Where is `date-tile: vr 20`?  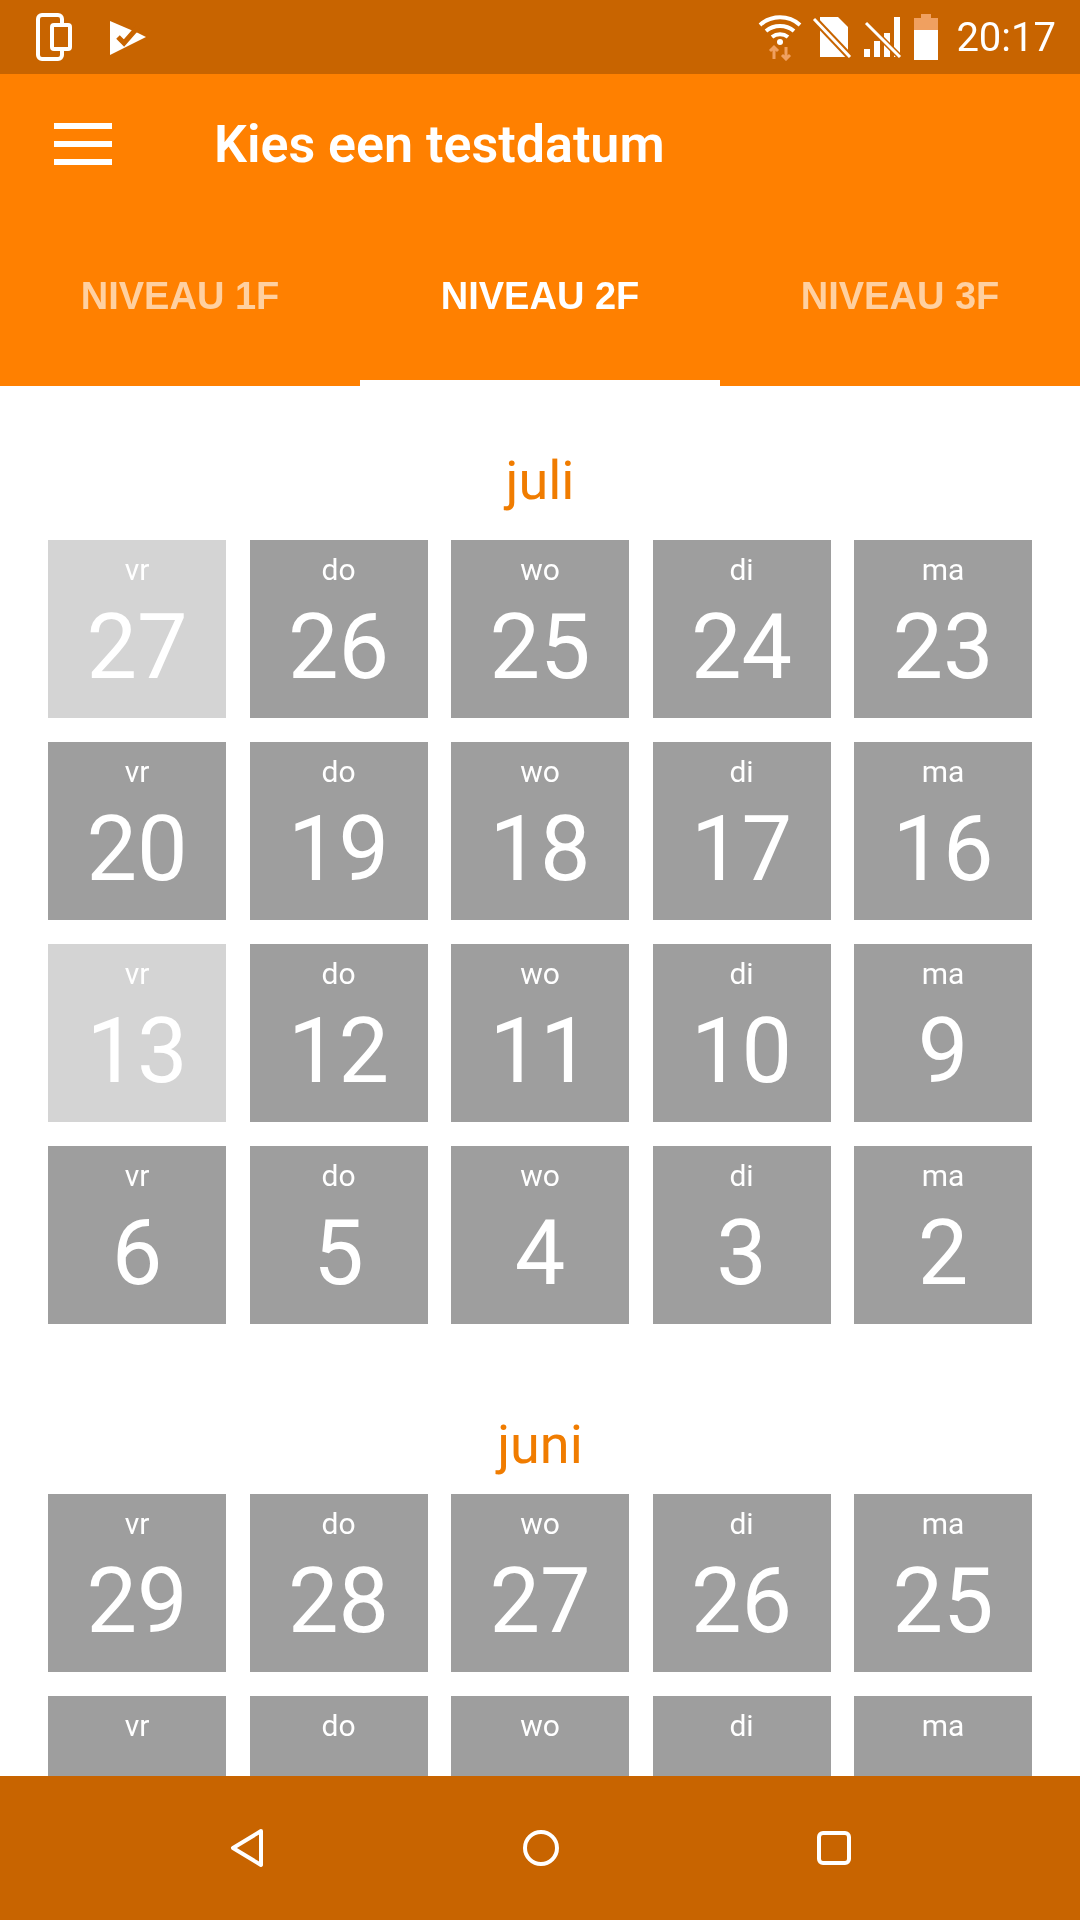
date-tile: vr 20 is located at coordinates (137, 831).